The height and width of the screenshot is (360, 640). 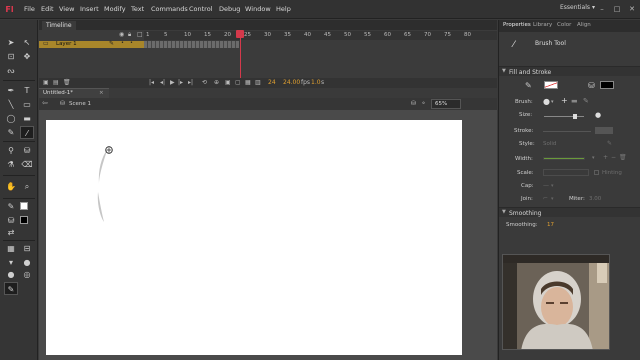 I want to click on pressure-icon: ◎, so click(x=27, y=274).